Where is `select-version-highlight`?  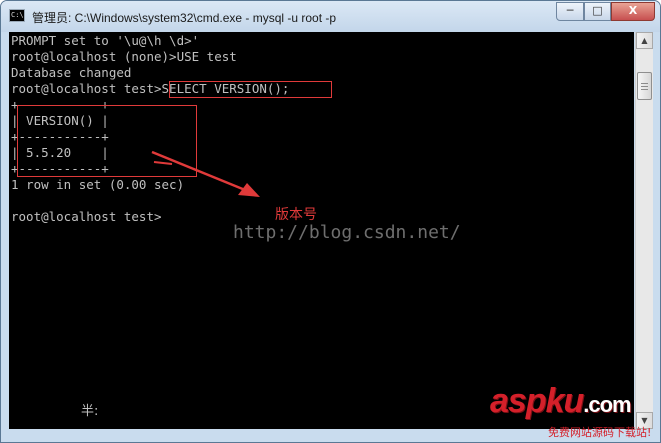 select-version-highlight is located at coordinates (250, 89).